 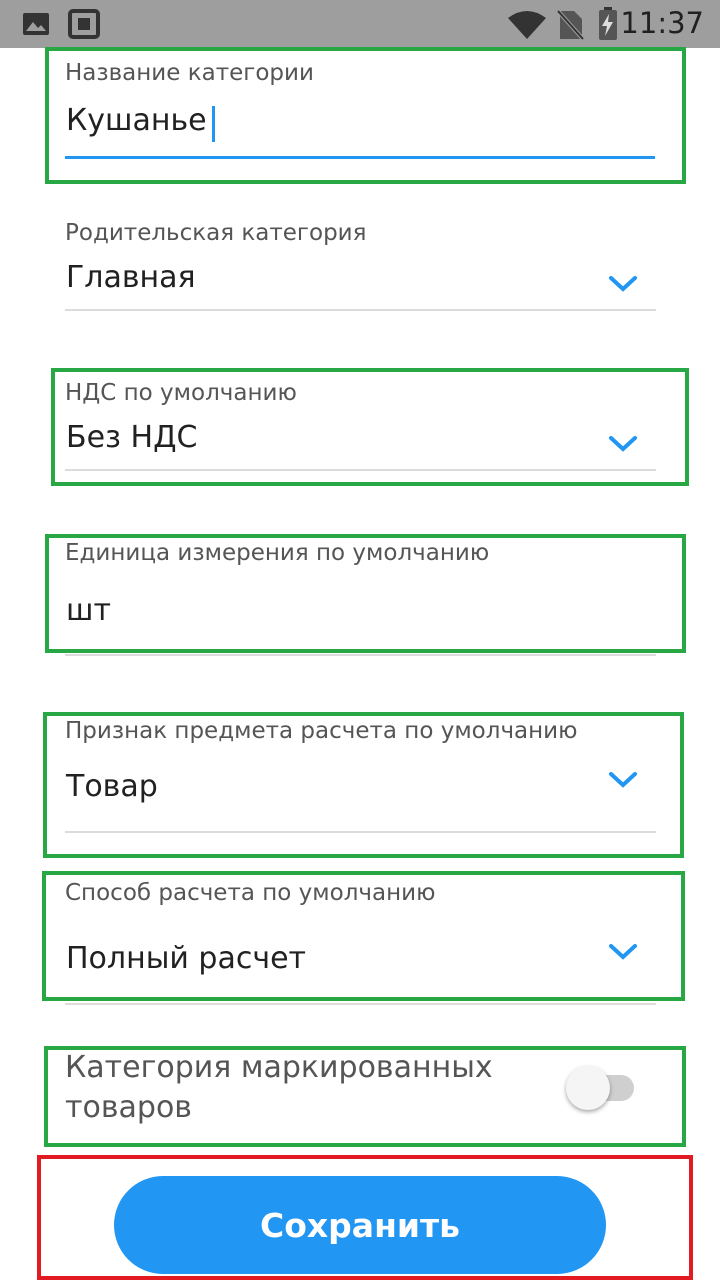 I want to click on annotation-box-vat-default, so click(x=370, y=427).